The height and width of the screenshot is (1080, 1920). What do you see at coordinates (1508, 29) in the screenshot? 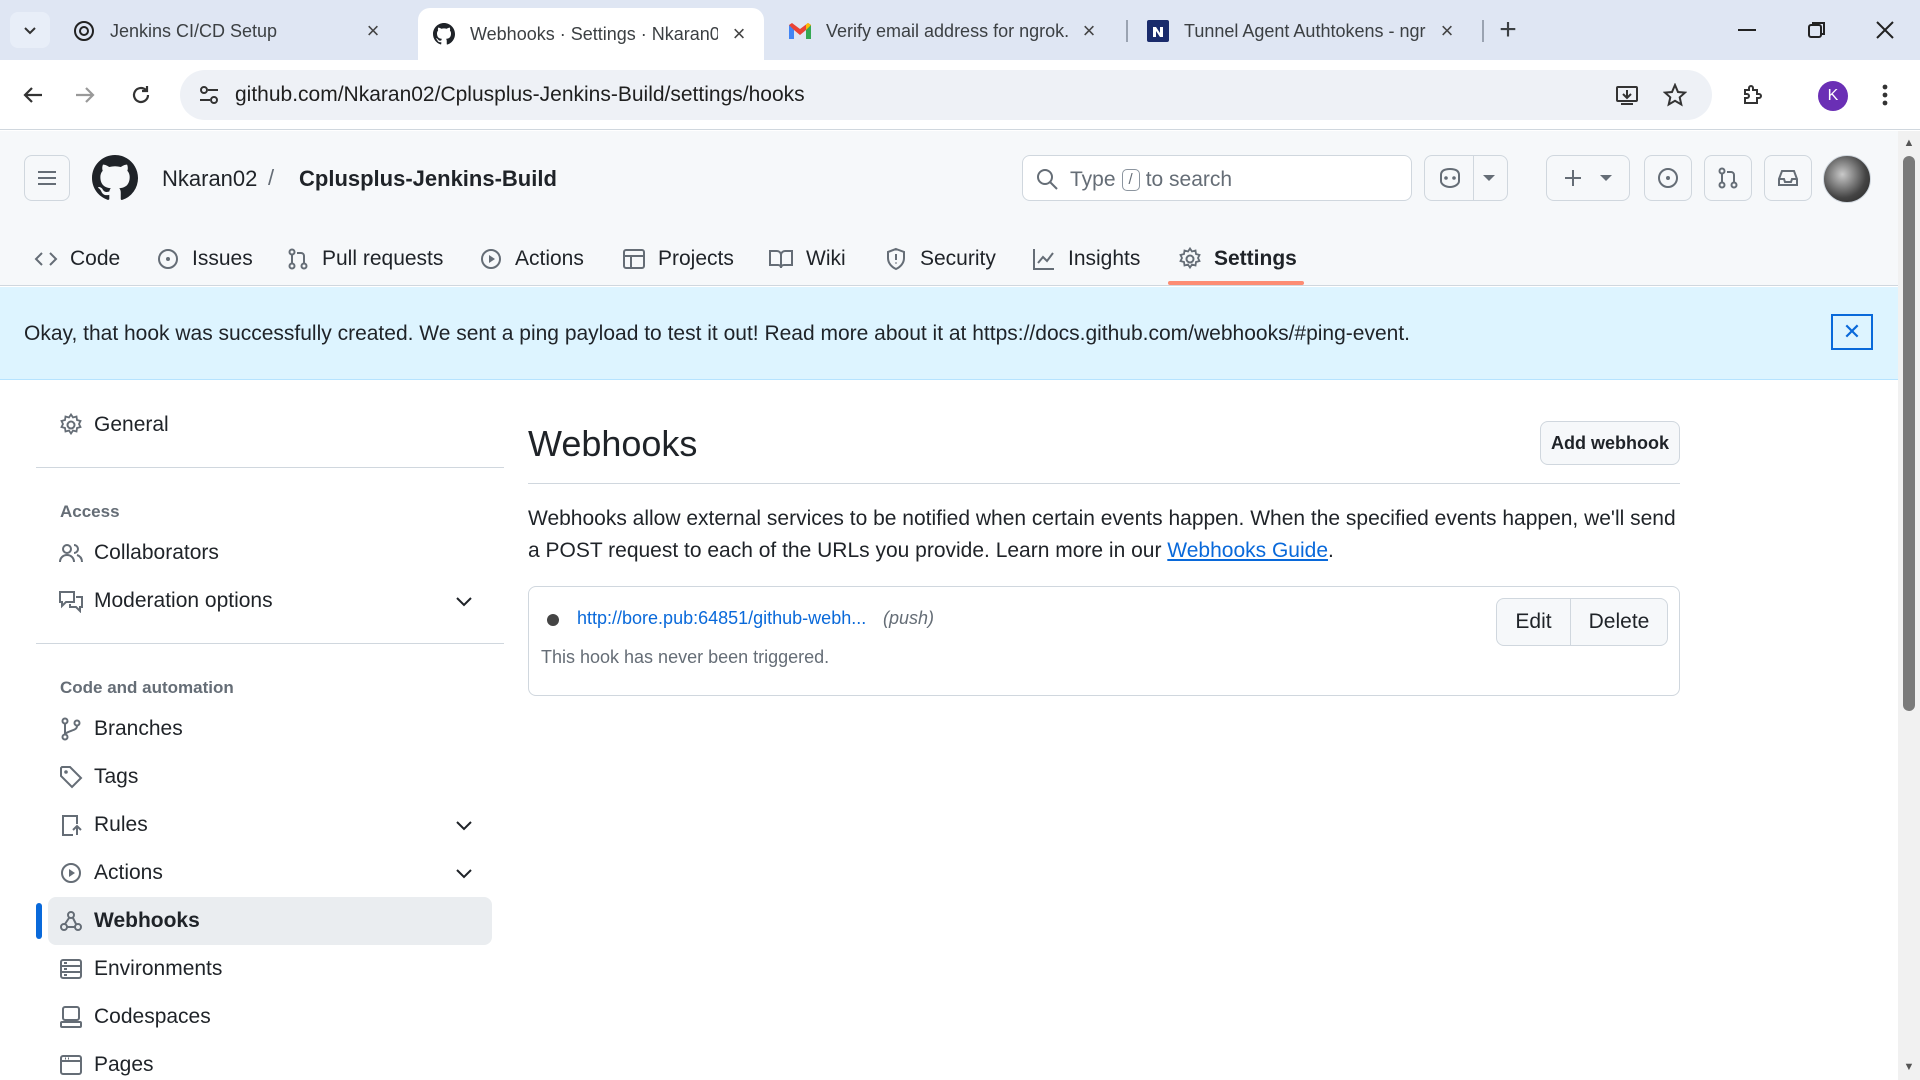
I see `new-tab-button: +` at bounding box center [1508, 29].